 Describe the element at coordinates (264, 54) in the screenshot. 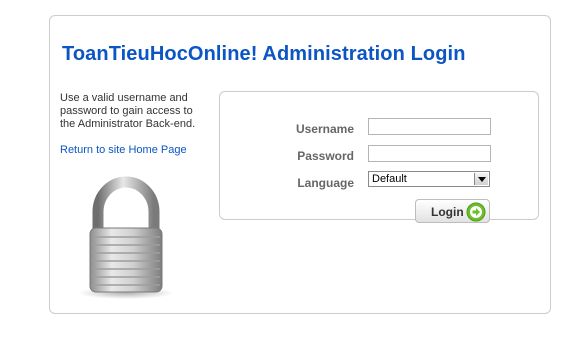

I see `page-title: ToanTieuHocOnline! Administration Login` at that location.